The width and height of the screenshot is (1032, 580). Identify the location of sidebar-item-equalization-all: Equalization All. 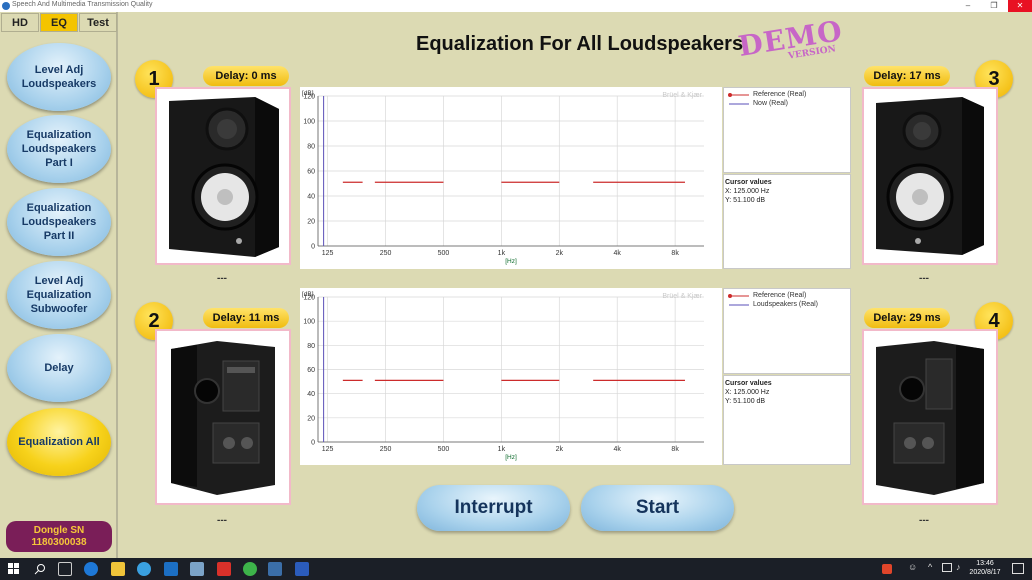
(59, 442).